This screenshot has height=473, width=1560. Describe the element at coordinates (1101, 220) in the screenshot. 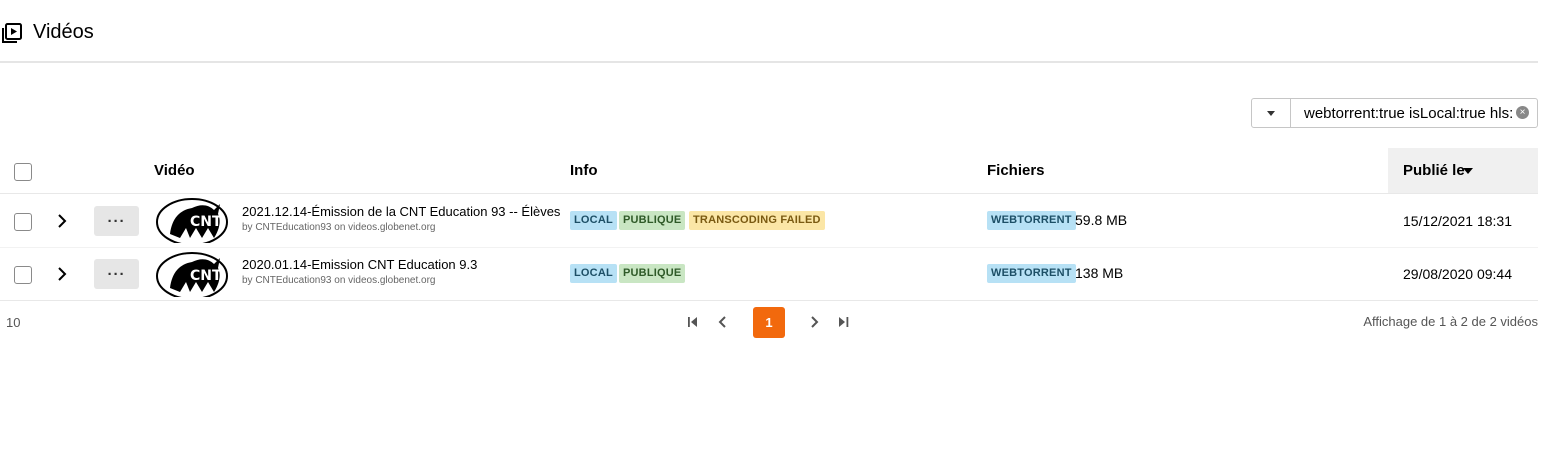

I see `file-size: 59.8 MB` at that location.